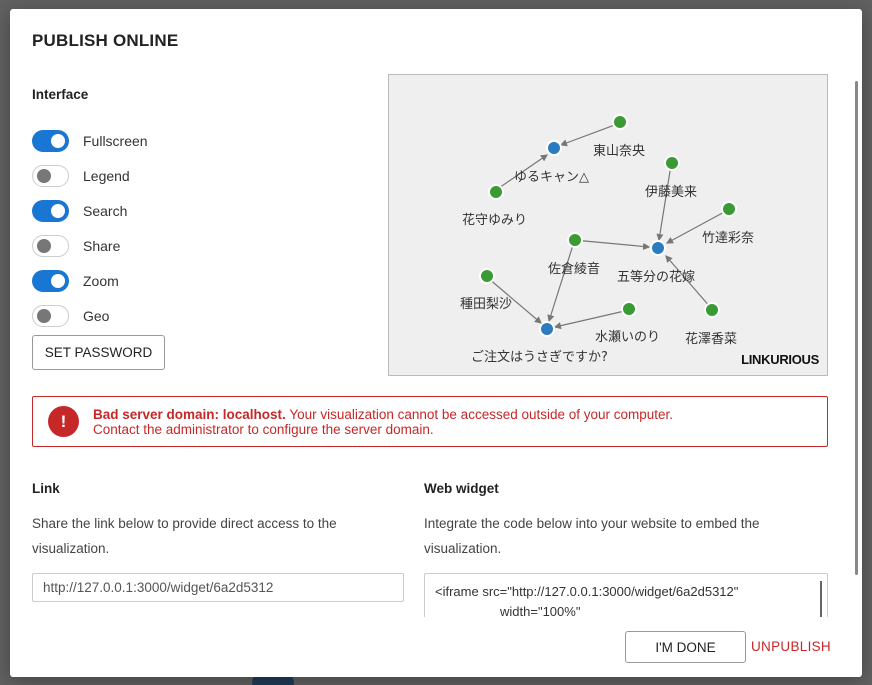 This screenshot has width=872, height=685. I want to click on toggle-row-legend: Legend, so click(81, 176).